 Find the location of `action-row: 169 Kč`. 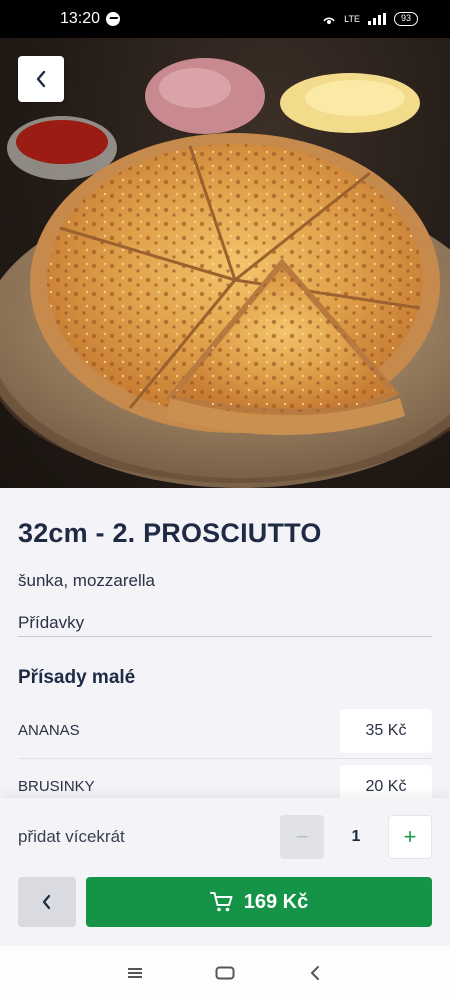

action-row: 169 Kč is located at coordinates (225, 902).